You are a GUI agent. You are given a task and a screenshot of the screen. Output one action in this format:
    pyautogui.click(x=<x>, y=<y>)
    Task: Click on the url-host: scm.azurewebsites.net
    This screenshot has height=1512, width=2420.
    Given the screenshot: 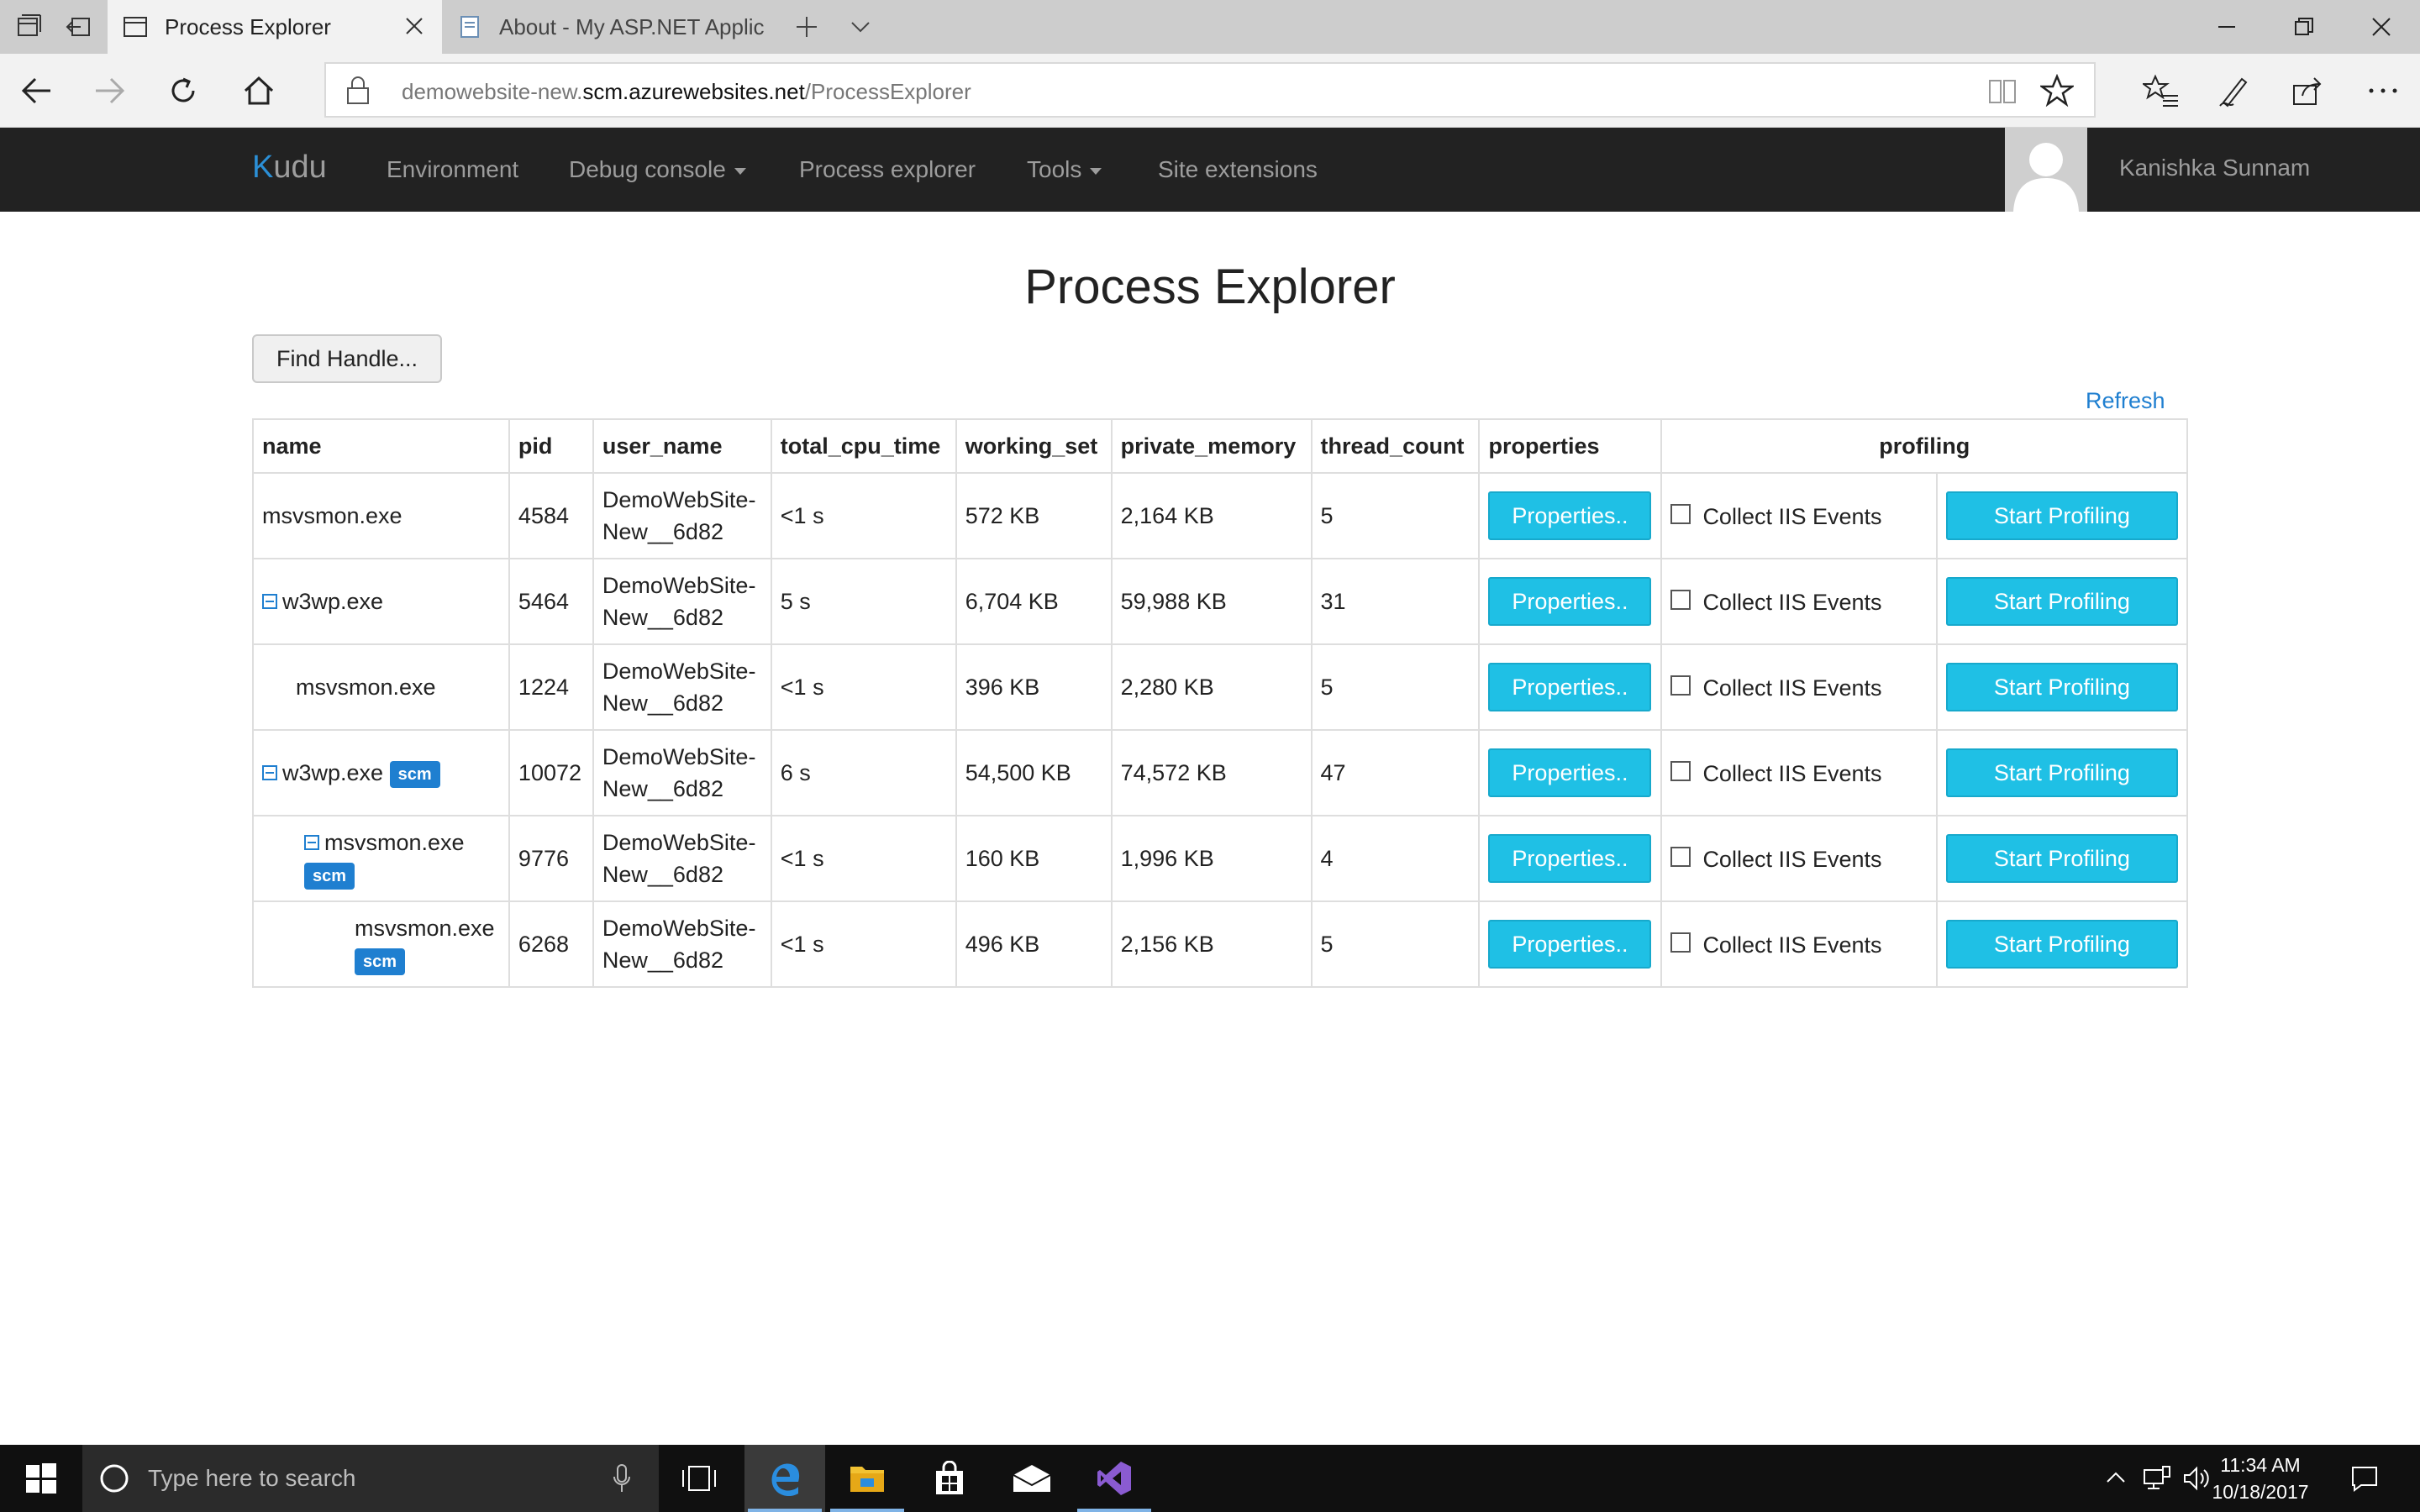 What is the action you would take?
    pyautogui.click(x=693, y=91)
    